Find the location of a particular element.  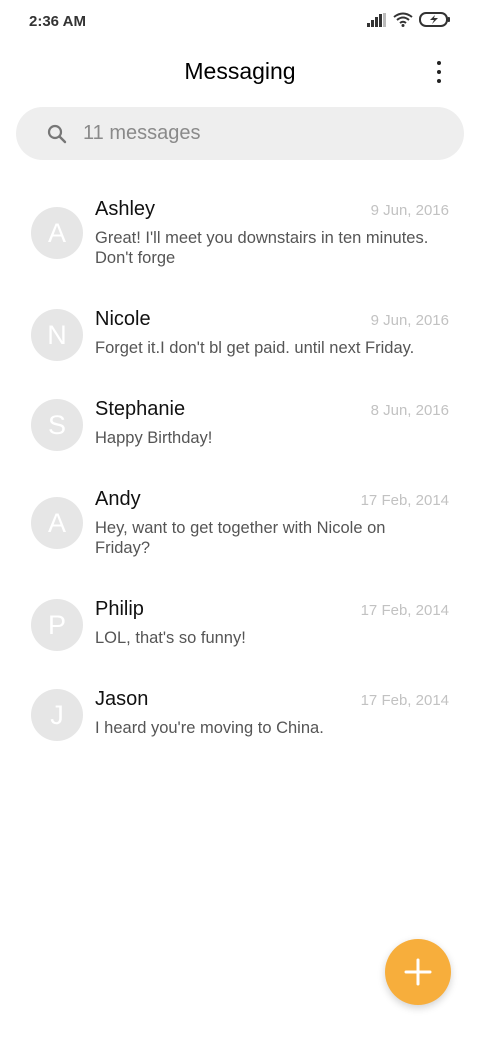

avatar: P is located at coordinates (57, 625).